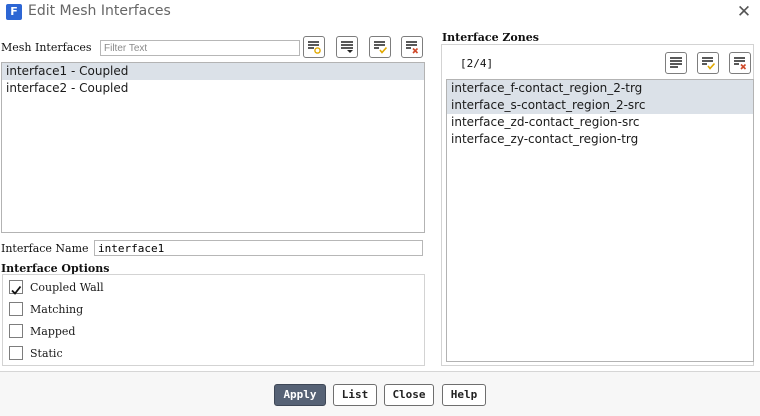  What do you see at coordinates (57, 309) in the screenshot?
I see `option-label: Matching` at bounding box center [57, 309].